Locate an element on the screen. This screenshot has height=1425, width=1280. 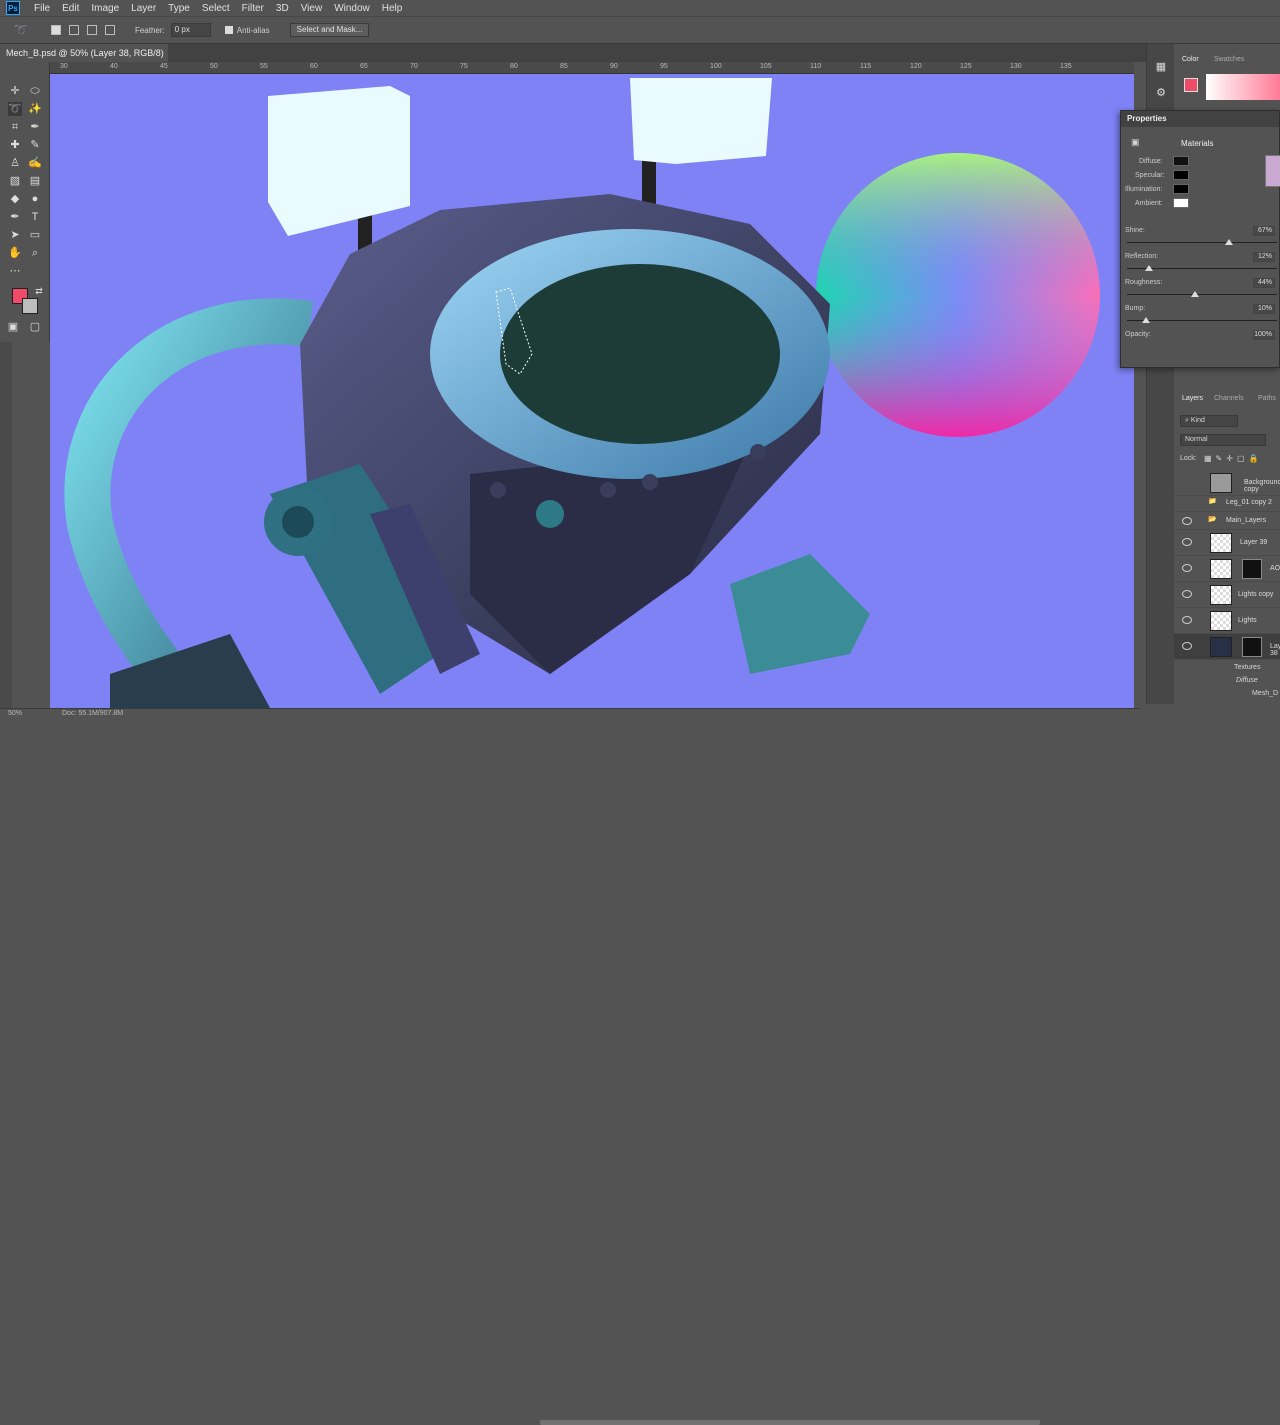
screen-mode-icon: ▢ is located at coordinates (35, 327).